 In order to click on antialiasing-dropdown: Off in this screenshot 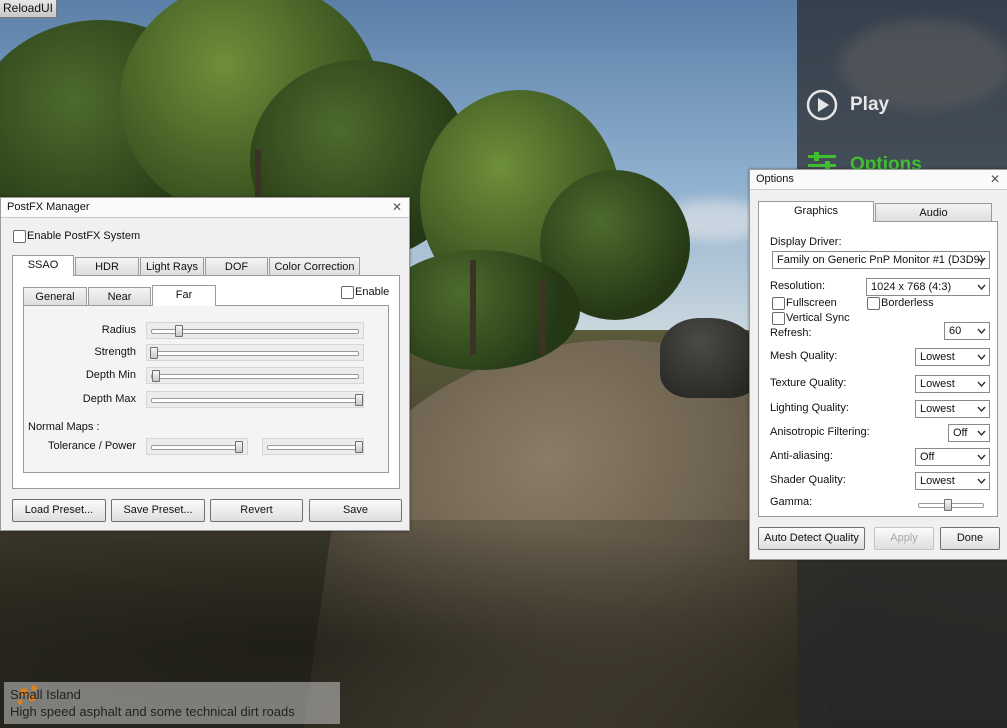, I will do `click(952, 457)`.